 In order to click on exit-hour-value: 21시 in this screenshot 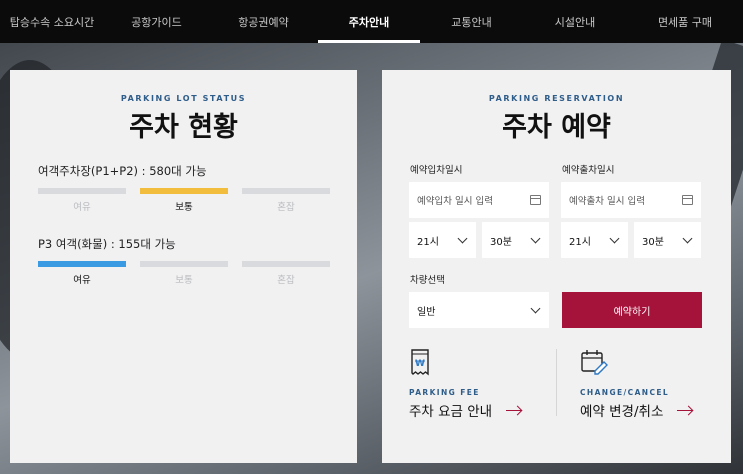, I will do `click(580, 242)`.